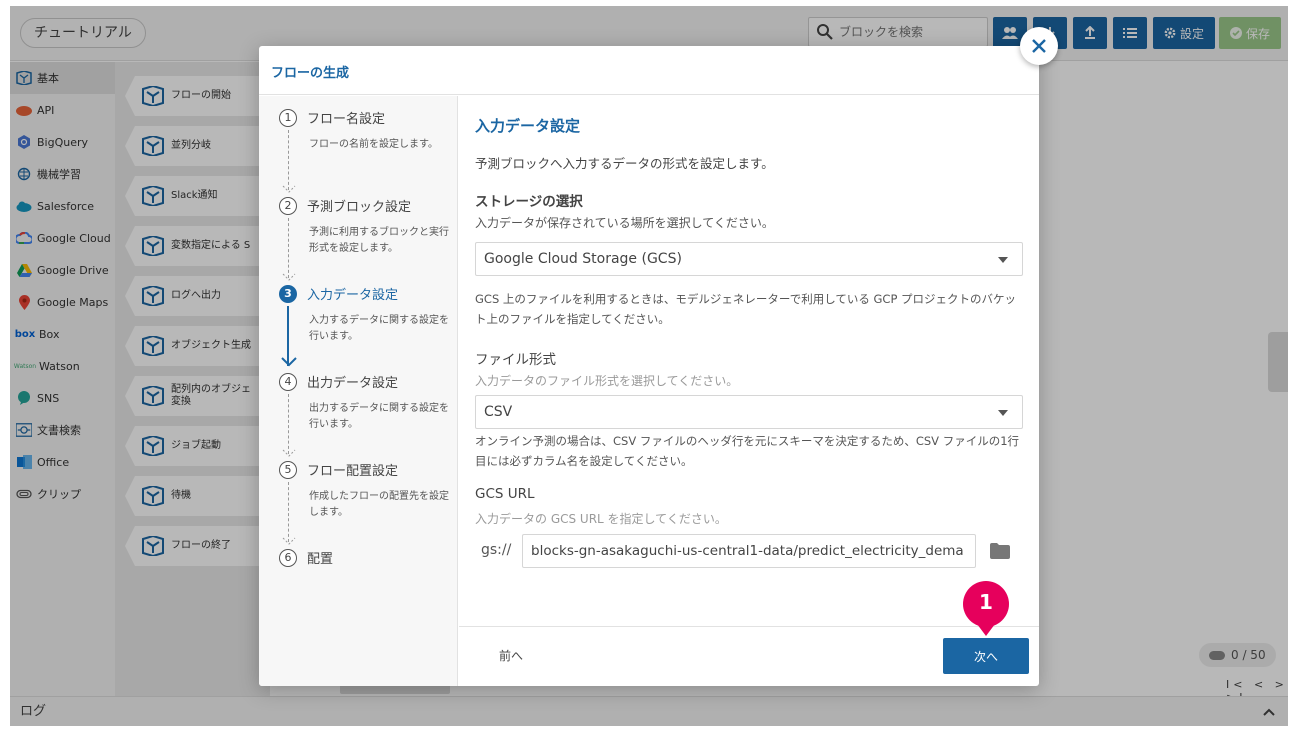  I want to click on dialog-header: フローの生成, so click(649, 70).